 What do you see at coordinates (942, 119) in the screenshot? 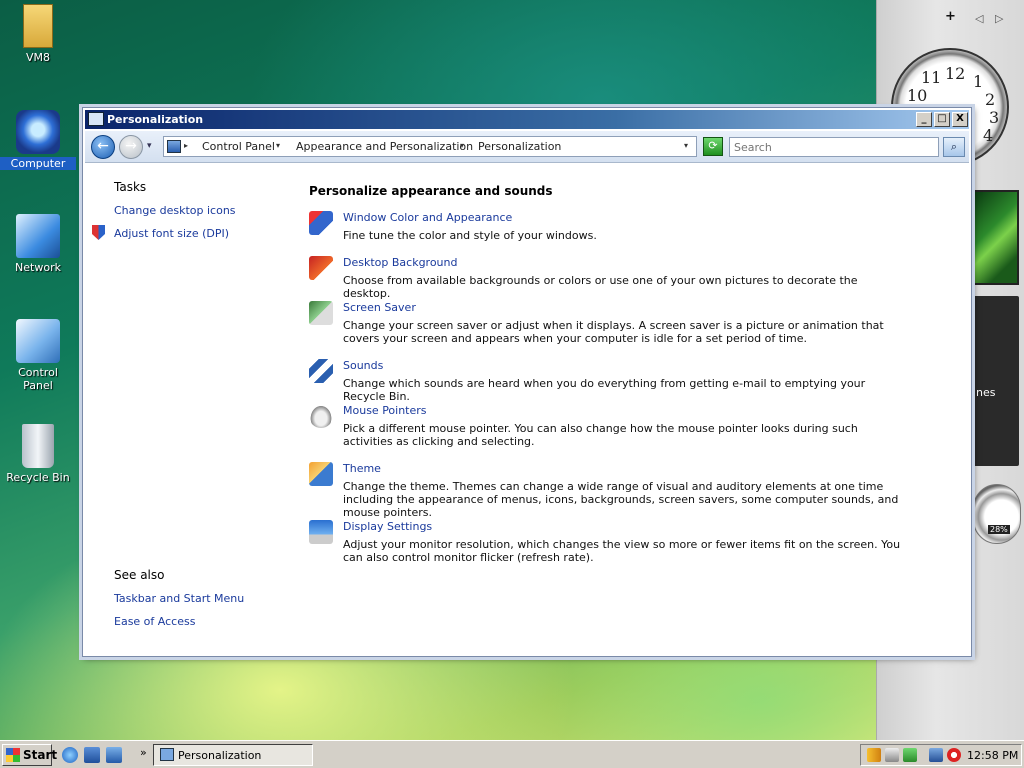
I see `maximize-button: □` at bounding box center [942, 119].